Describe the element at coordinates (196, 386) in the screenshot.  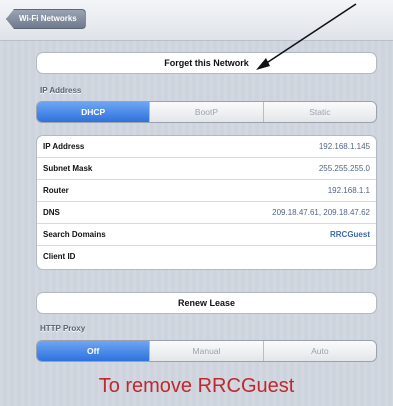
I see `annotation-caption: To remove RRCGuest` at that location.